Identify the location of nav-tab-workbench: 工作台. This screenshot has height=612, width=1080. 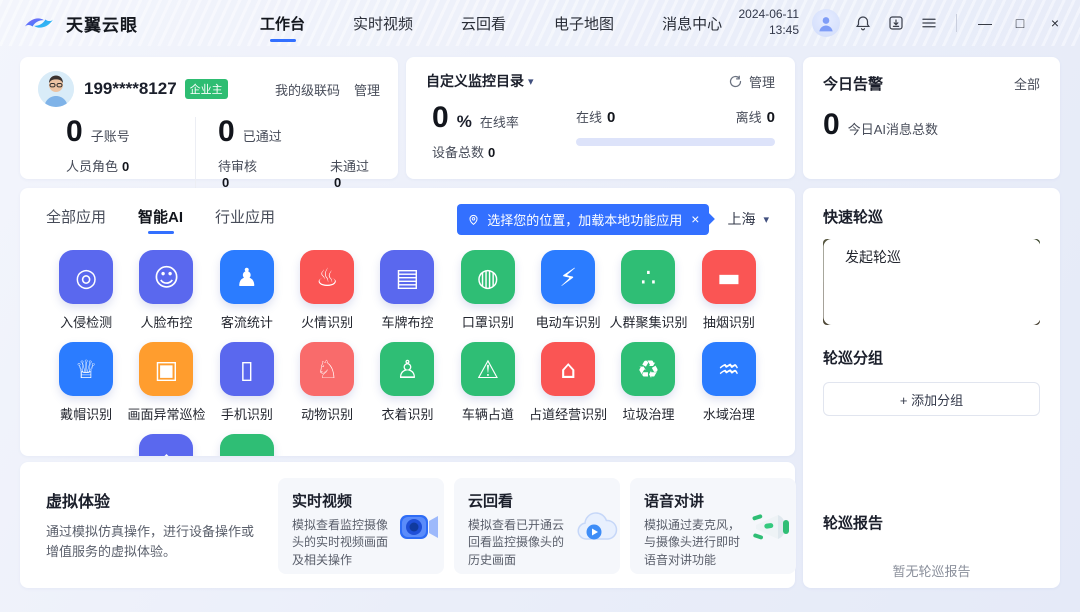
(282, 23).